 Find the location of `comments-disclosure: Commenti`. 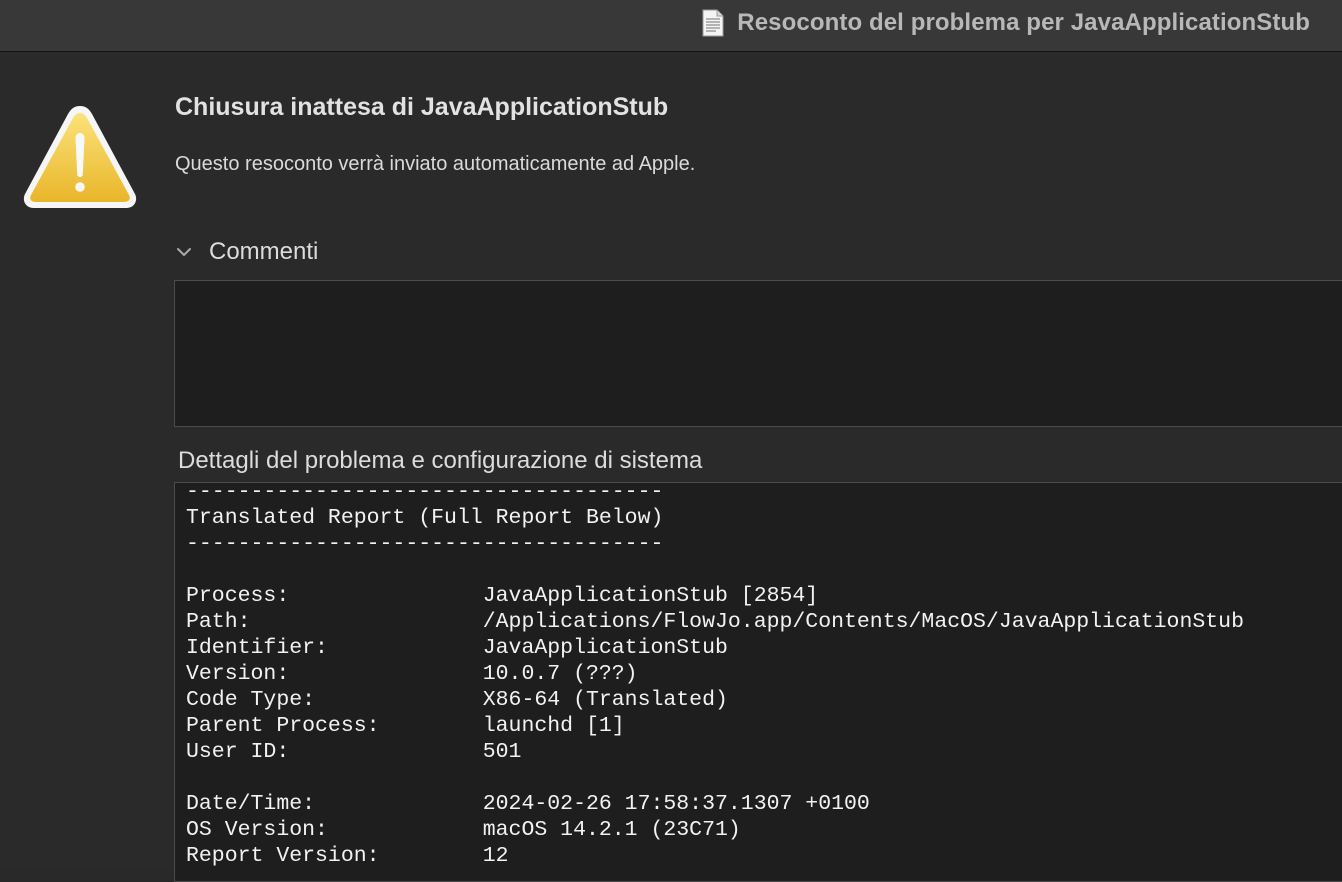

comments-disclosure: Commenti is located at coordinates (246, 252).